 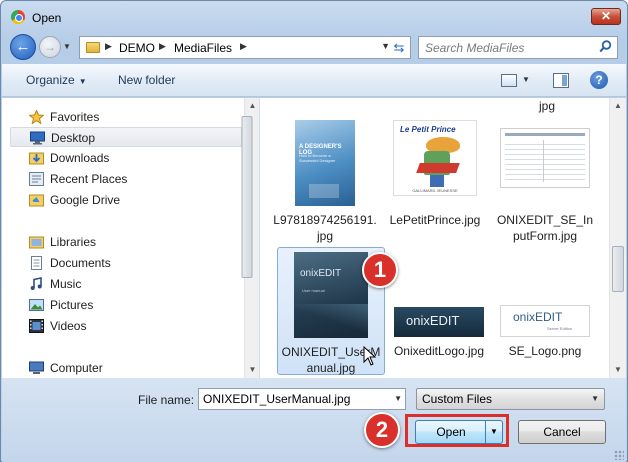 What do you see at coordinates (314, 80) in the screenshot?
I see `command-toolbar: Organize ▼ New folder ▼ ?` at bounding box center [314, 80].